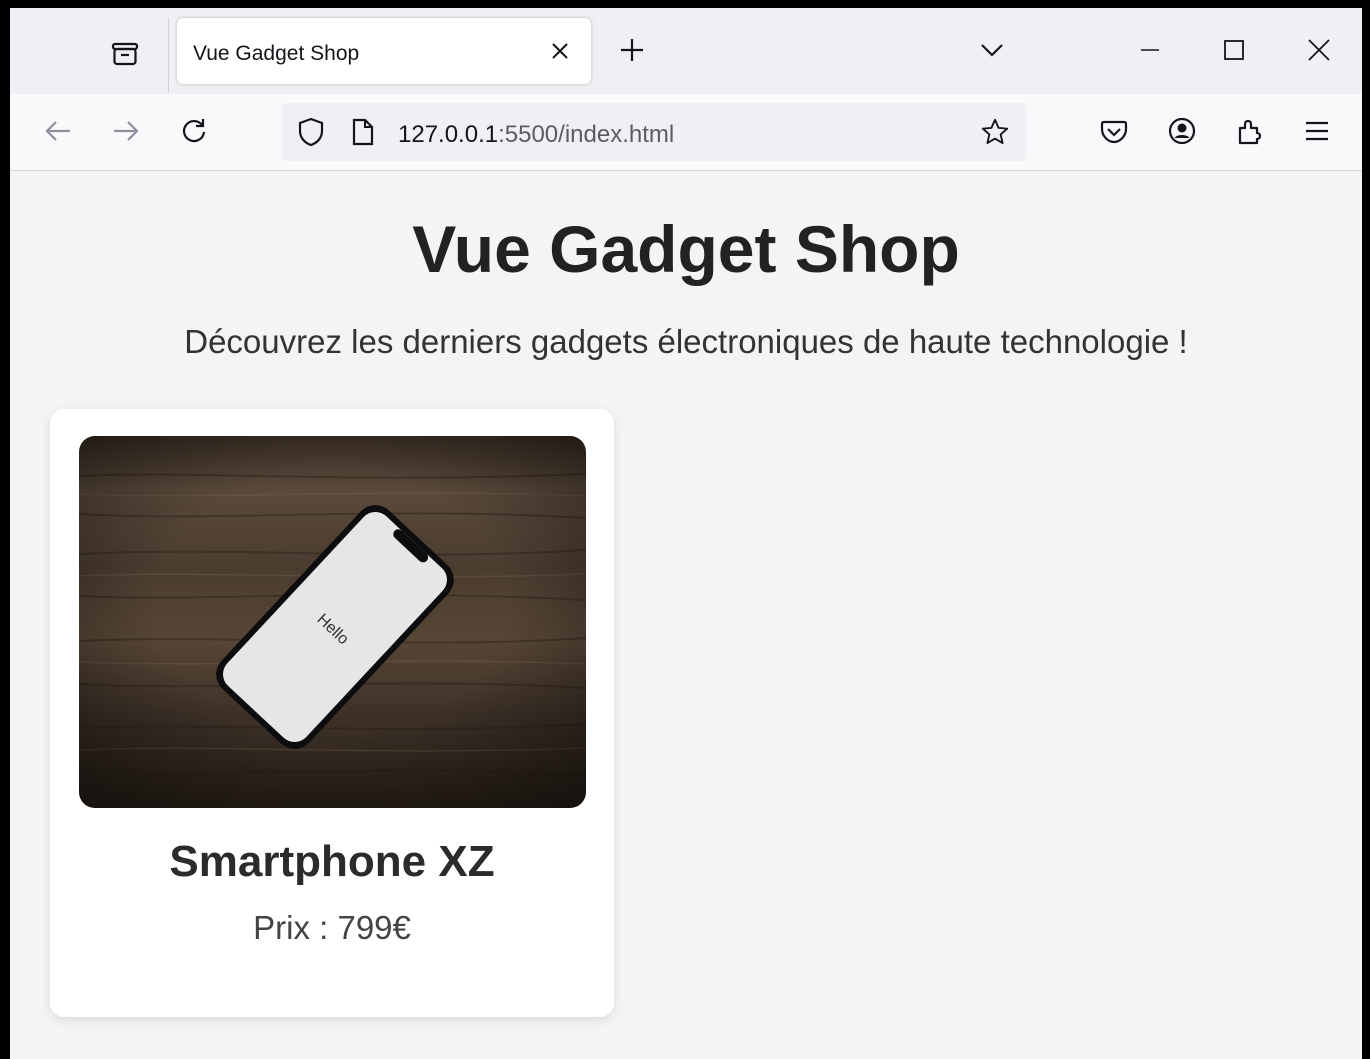 Image resolution: width=1370 pixels, height=1059 pixels. Describe the element at coordinates (1317, 131) in the screenshot. I see `menu-hamburger-icon` at that location.